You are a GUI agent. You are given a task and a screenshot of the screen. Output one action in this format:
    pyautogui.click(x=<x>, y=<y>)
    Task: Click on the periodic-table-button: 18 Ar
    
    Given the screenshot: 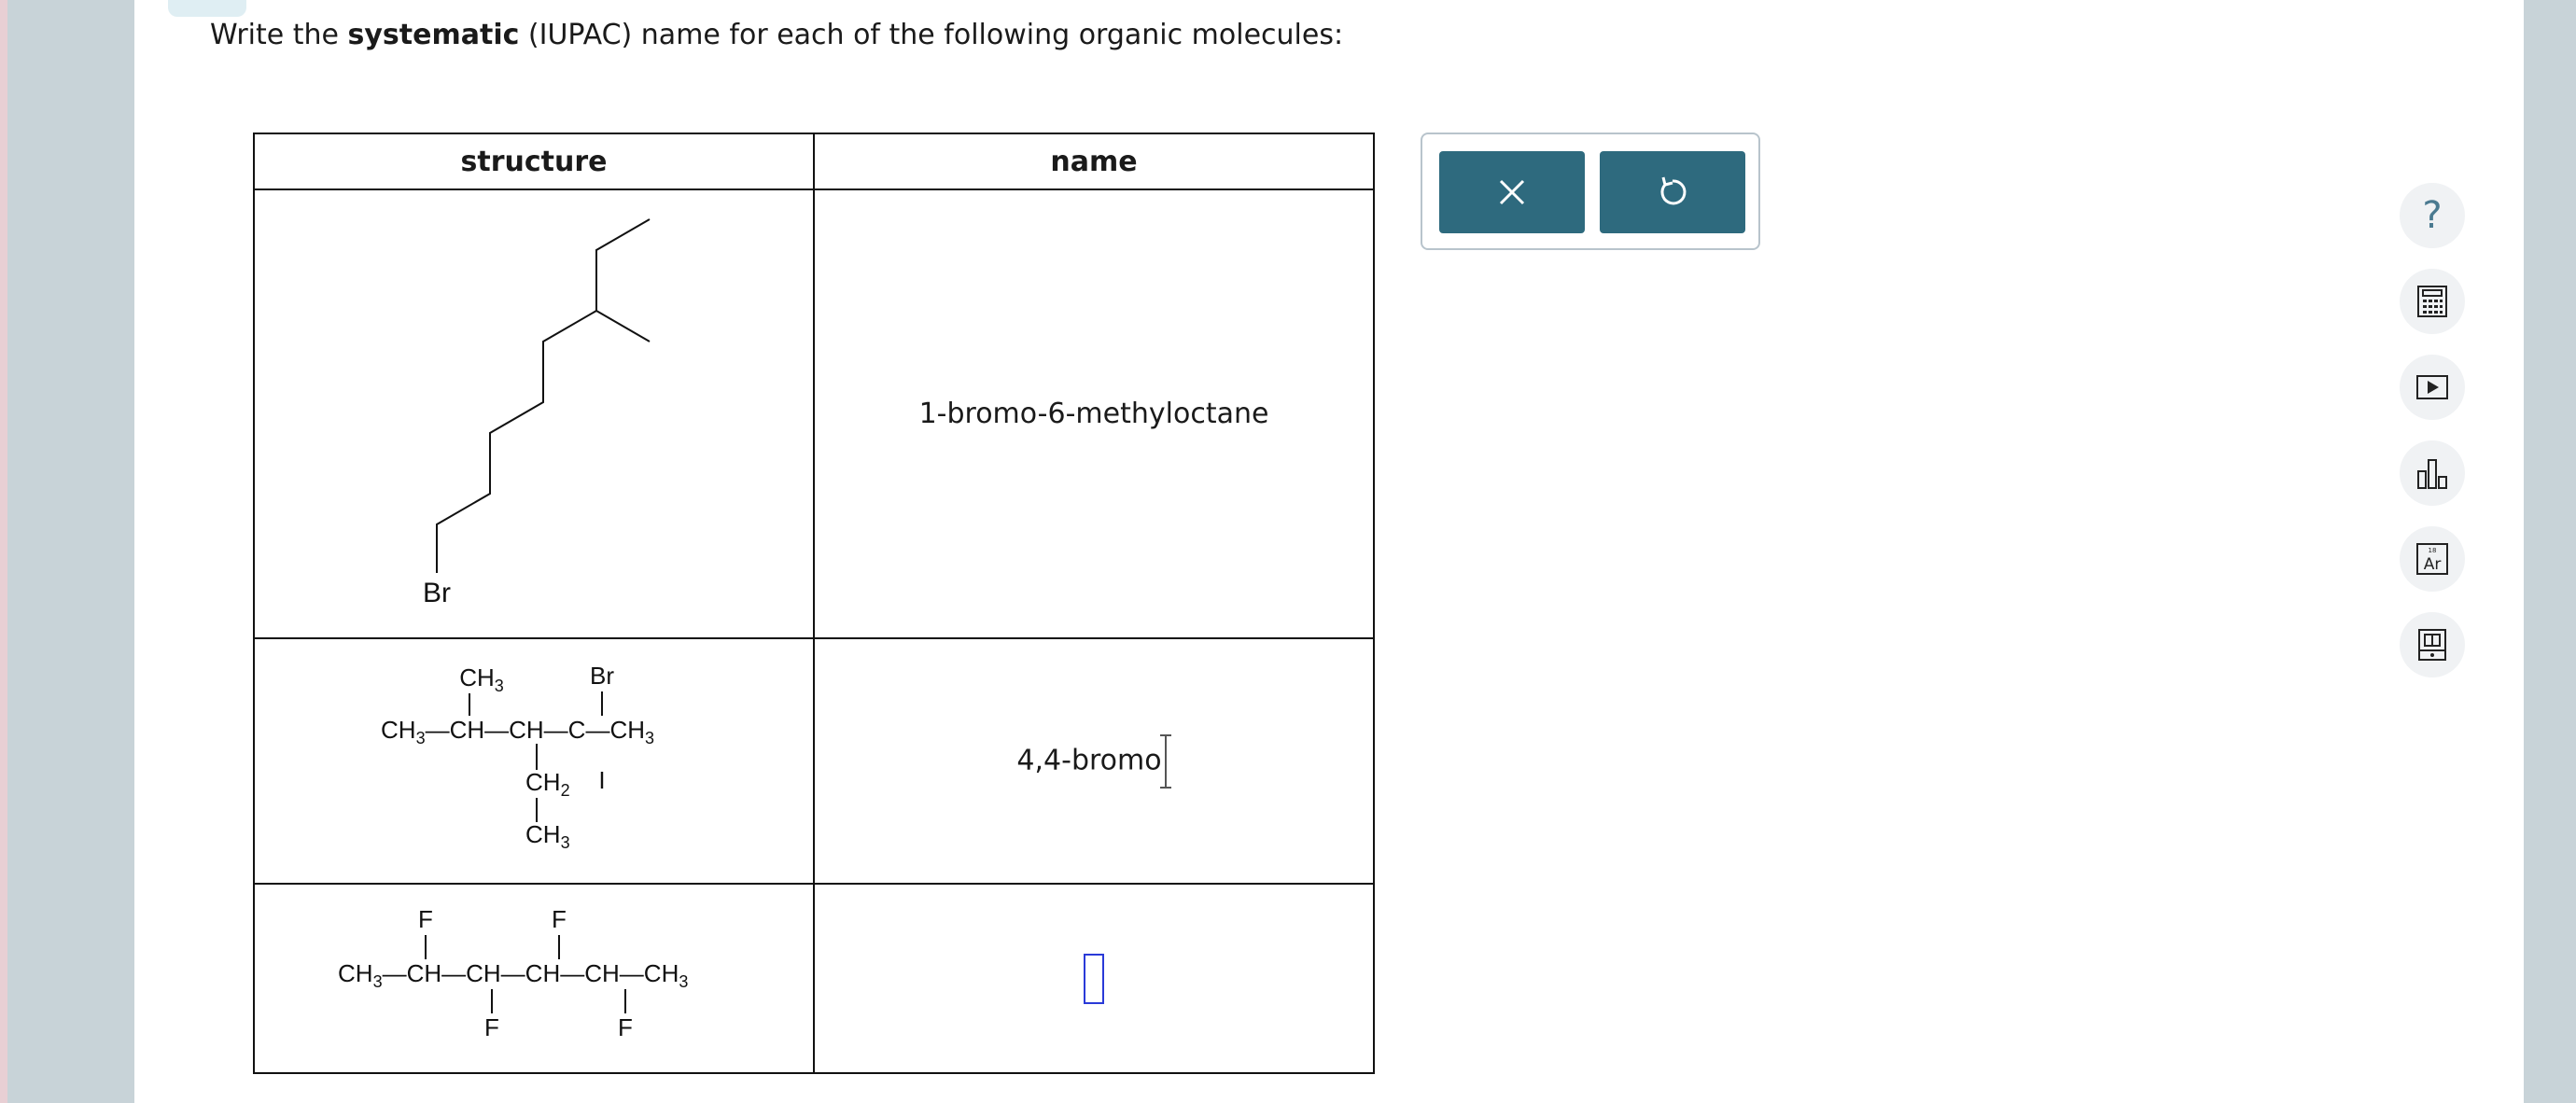 What is the action you would take?
    pyautogui.click(x=2432, y=559)
    